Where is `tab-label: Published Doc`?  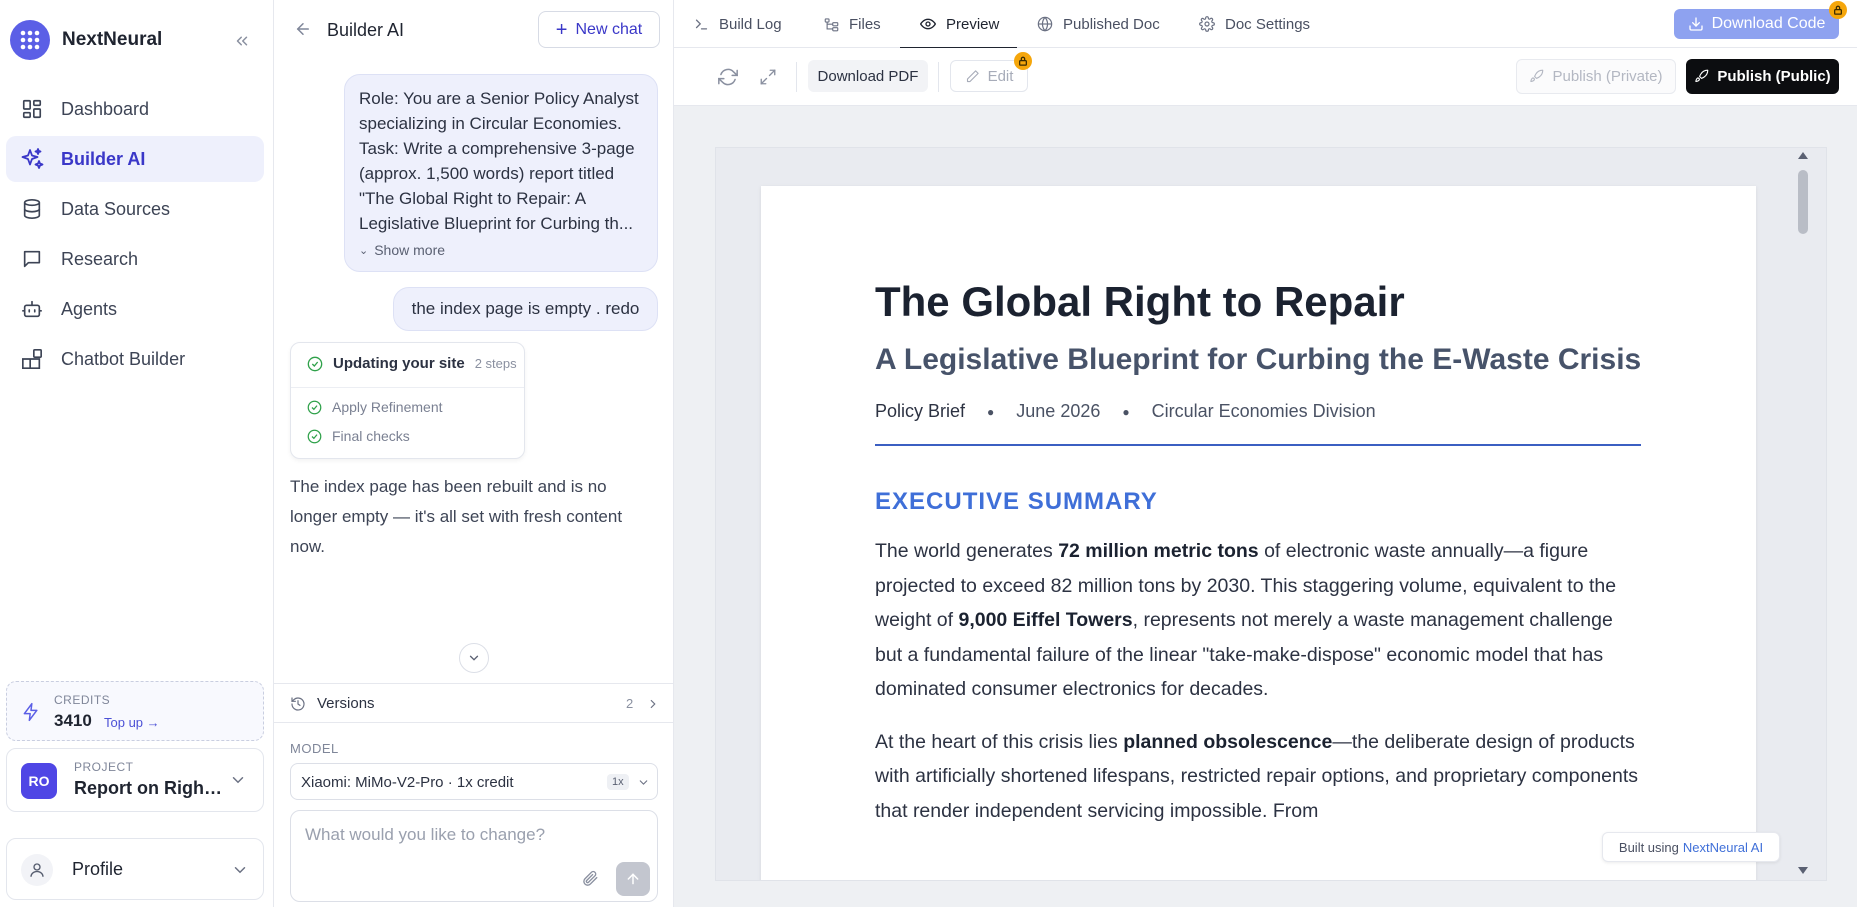 tab-label: Published Doc is located at coordinates (1111, 24).